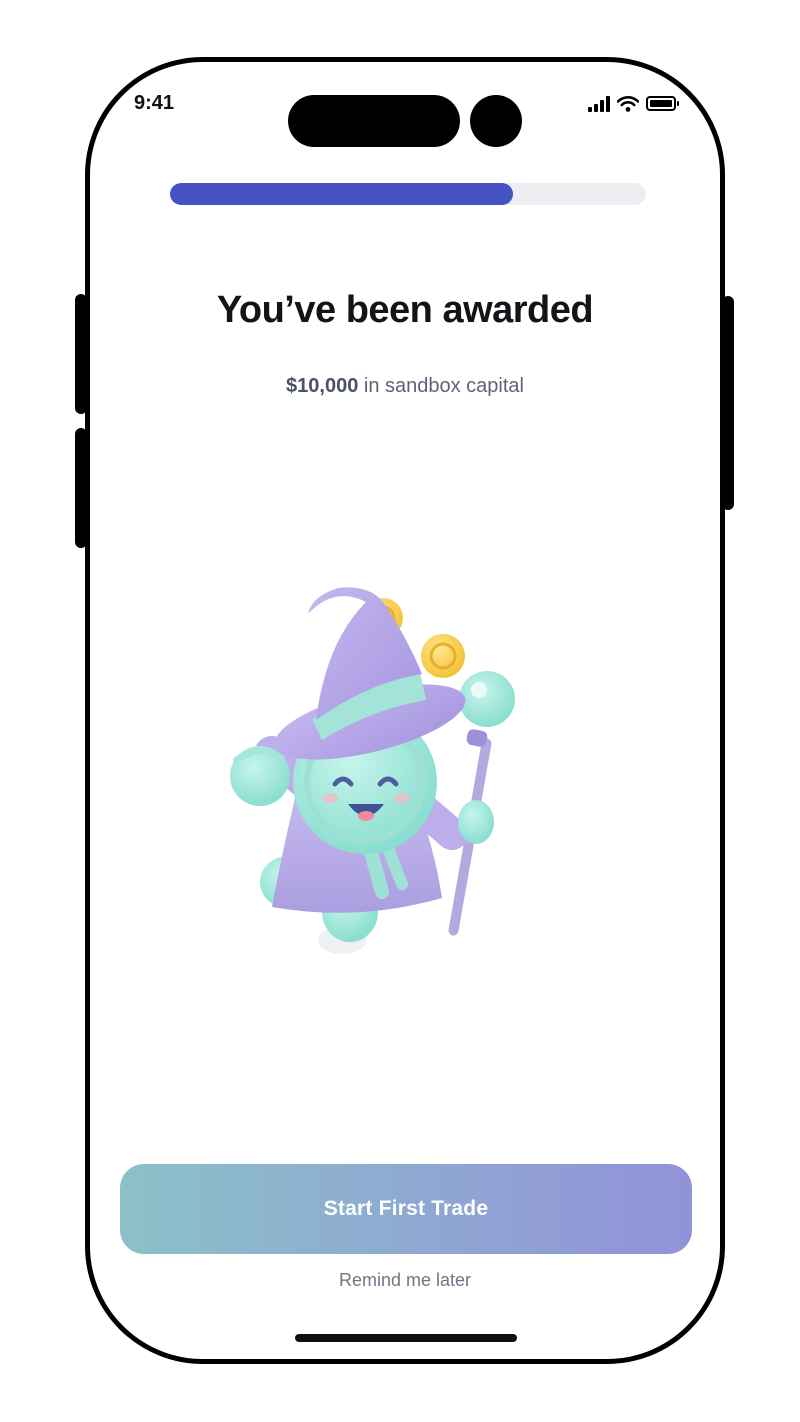 The height and width of the screenshot is (1422, 800). What do you see at coordinates (599, 104) in the screenshot?
I see `cellular-signal-icon` at bounding box center [599, 104].